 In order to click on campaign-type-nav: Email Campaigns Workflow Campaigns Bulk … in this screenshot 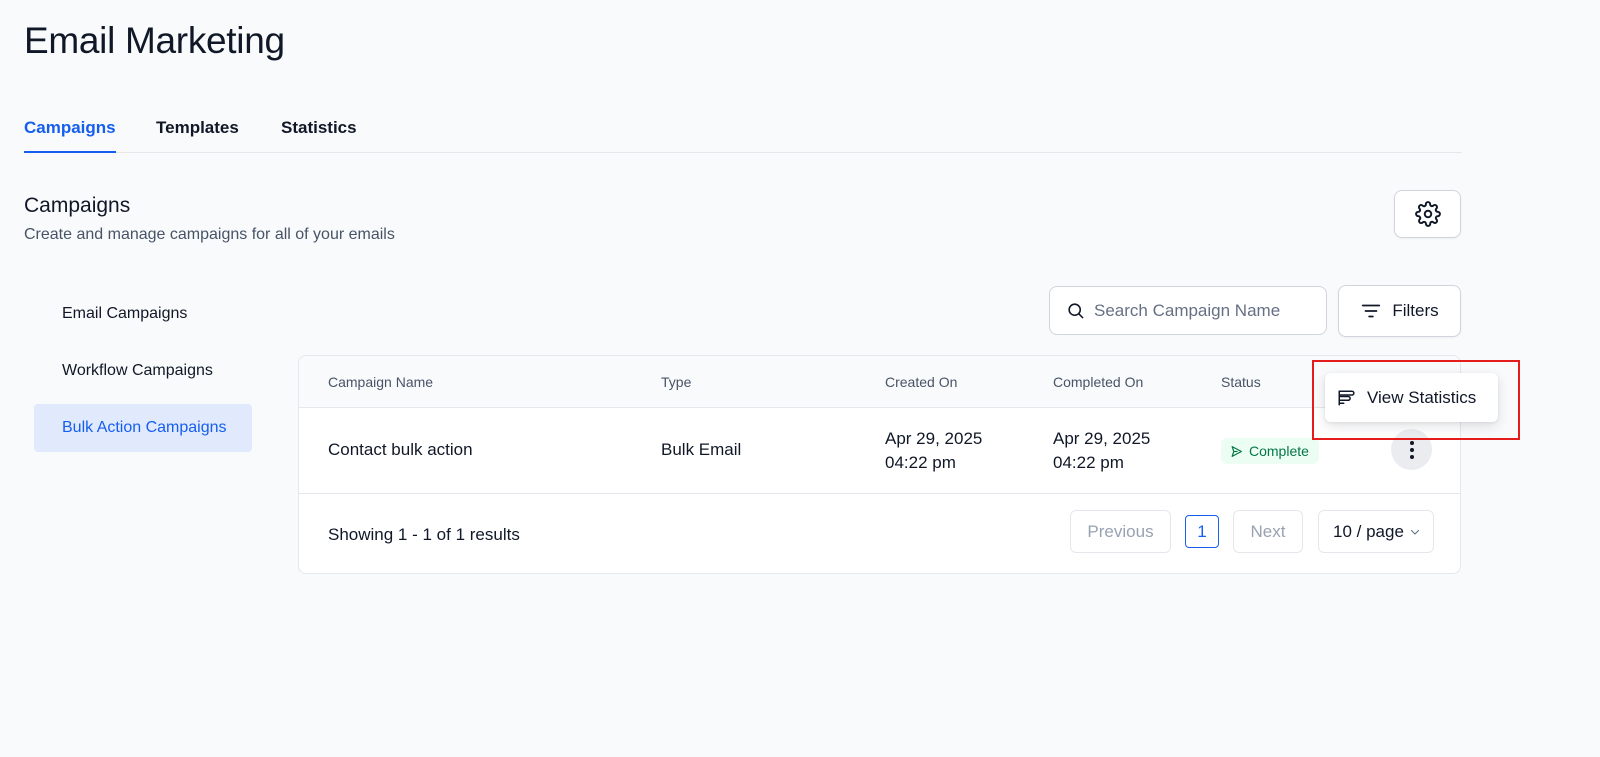, I will do `click(143, 375)`.